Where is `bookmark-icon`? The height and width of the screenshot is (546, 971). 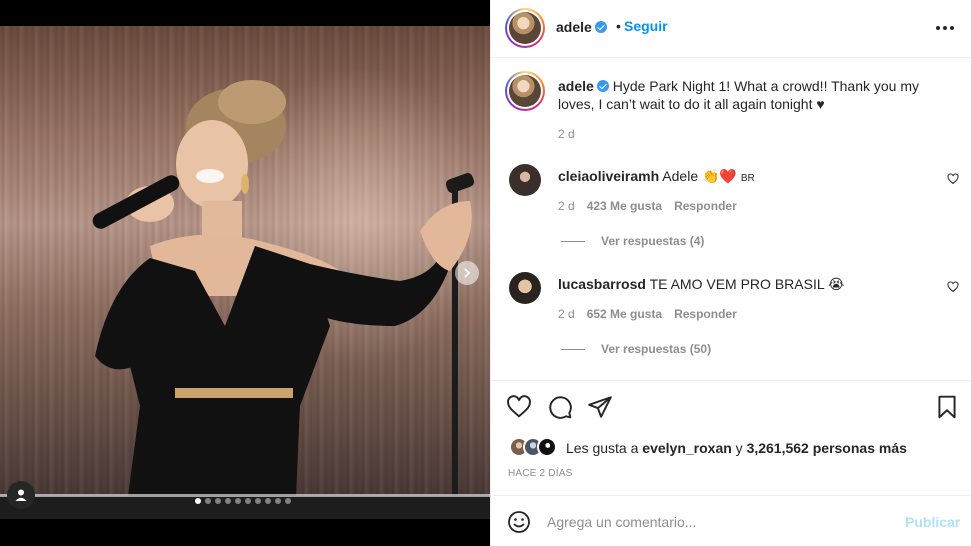
bookmark-icon is located at coordinates (947, 407).